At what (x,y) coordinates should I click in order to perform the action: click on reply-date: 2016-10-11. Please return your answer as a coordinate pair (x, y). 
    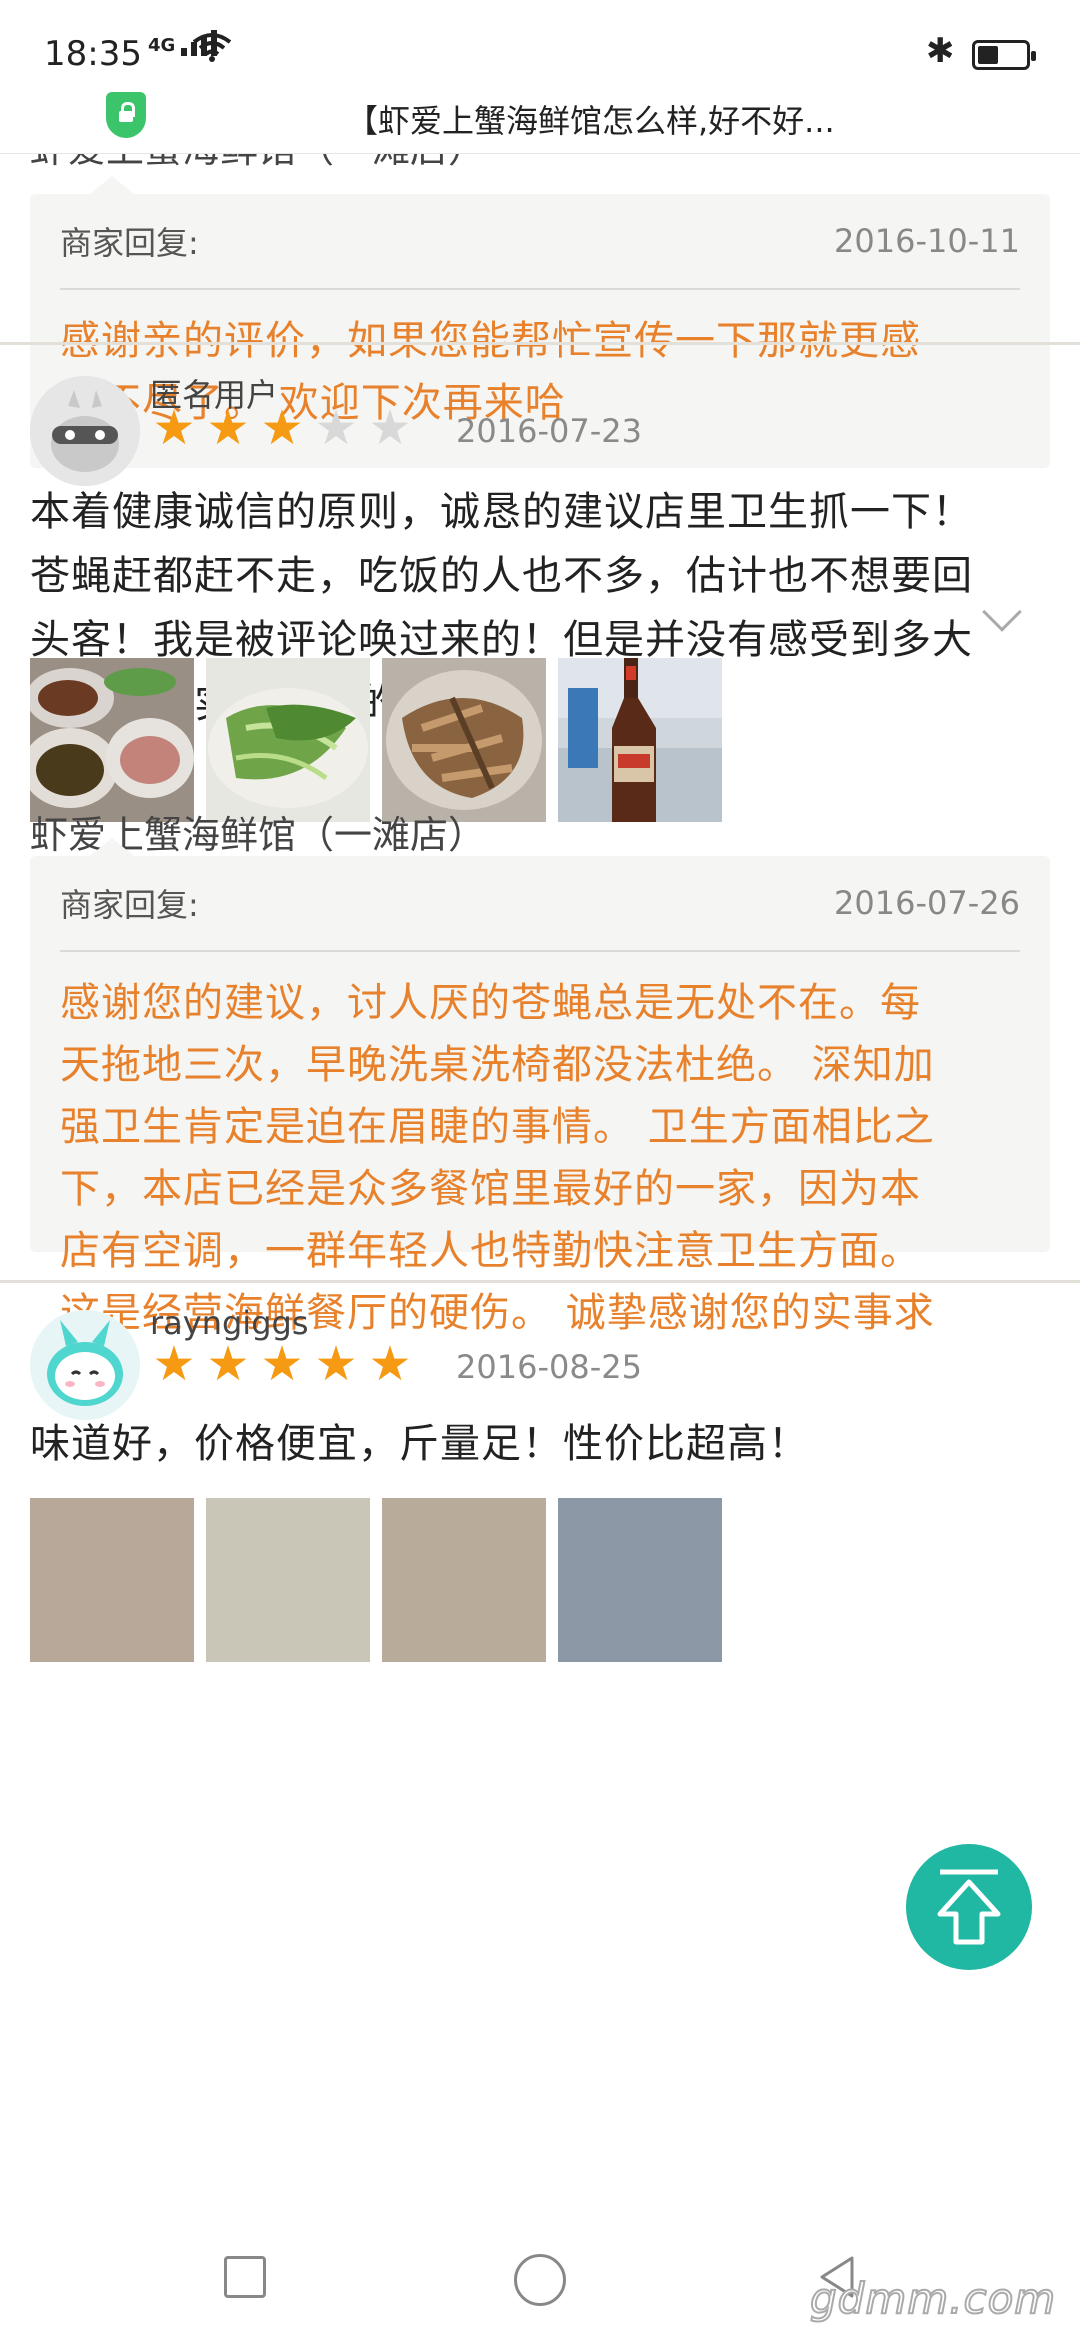
    Looking at the image, I should click on (927, 241).